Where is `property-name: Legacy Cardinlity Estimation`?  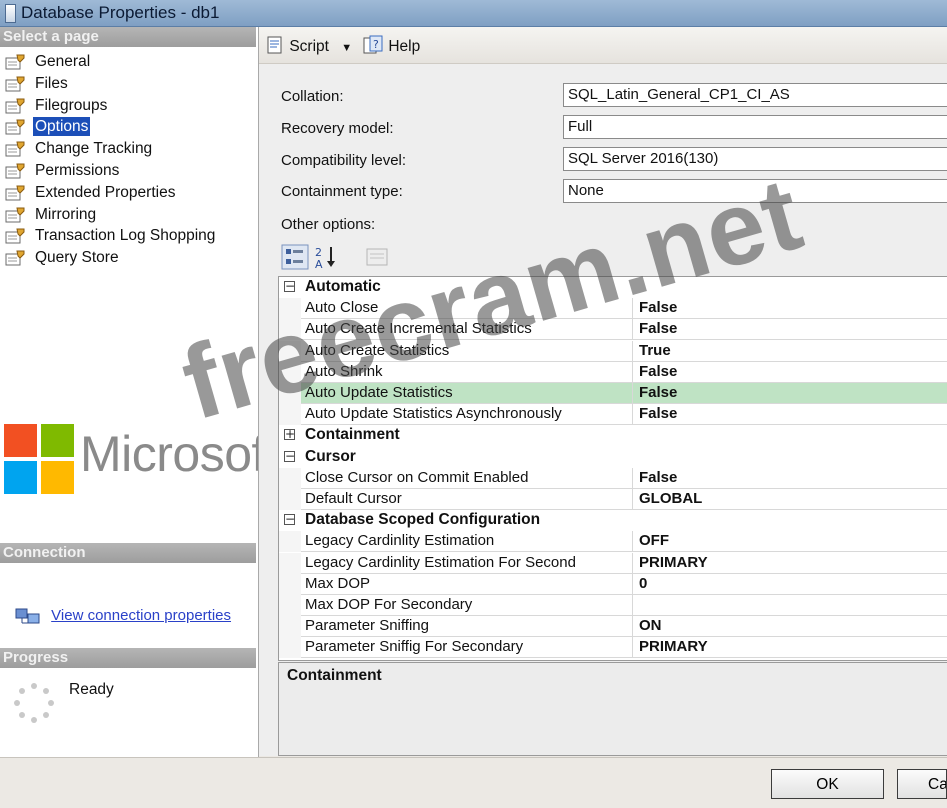 property-name: Legacy Cardinlity Estimation is located at coordinates (467, 542).